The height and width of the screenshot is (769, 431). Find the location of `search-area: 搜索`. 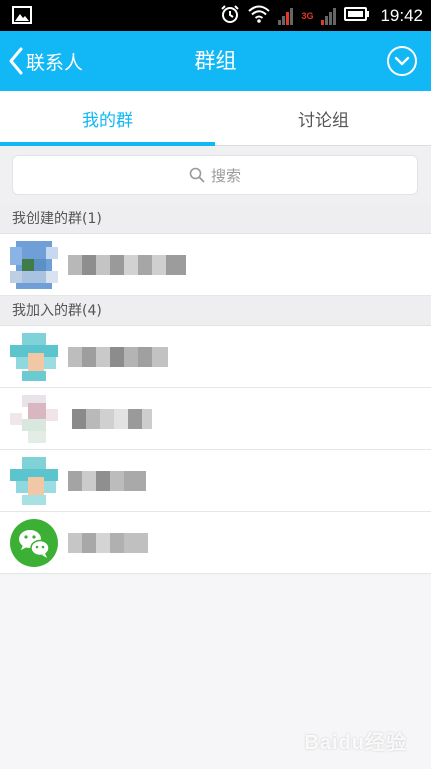

search-area: 搜索 is located at coordinates (215, 175).